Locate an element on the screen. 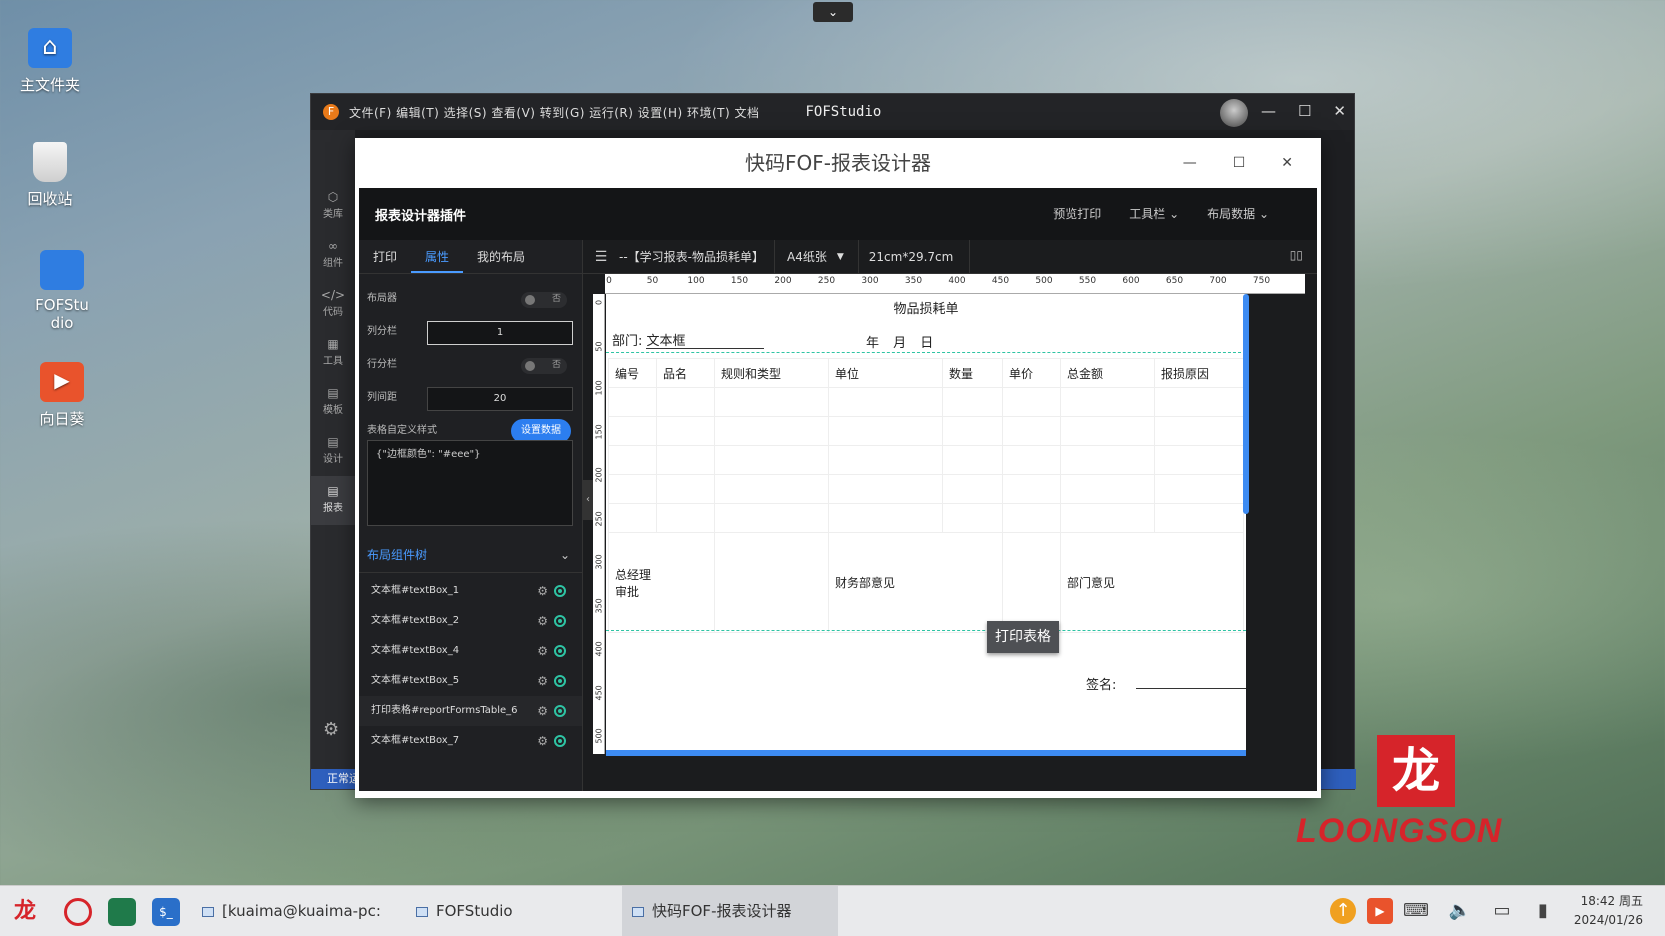 The width and height of the screenshot is (1665, 936). desktop-icon-sunflower: 向日葵 is located at coordinates (62, 395).